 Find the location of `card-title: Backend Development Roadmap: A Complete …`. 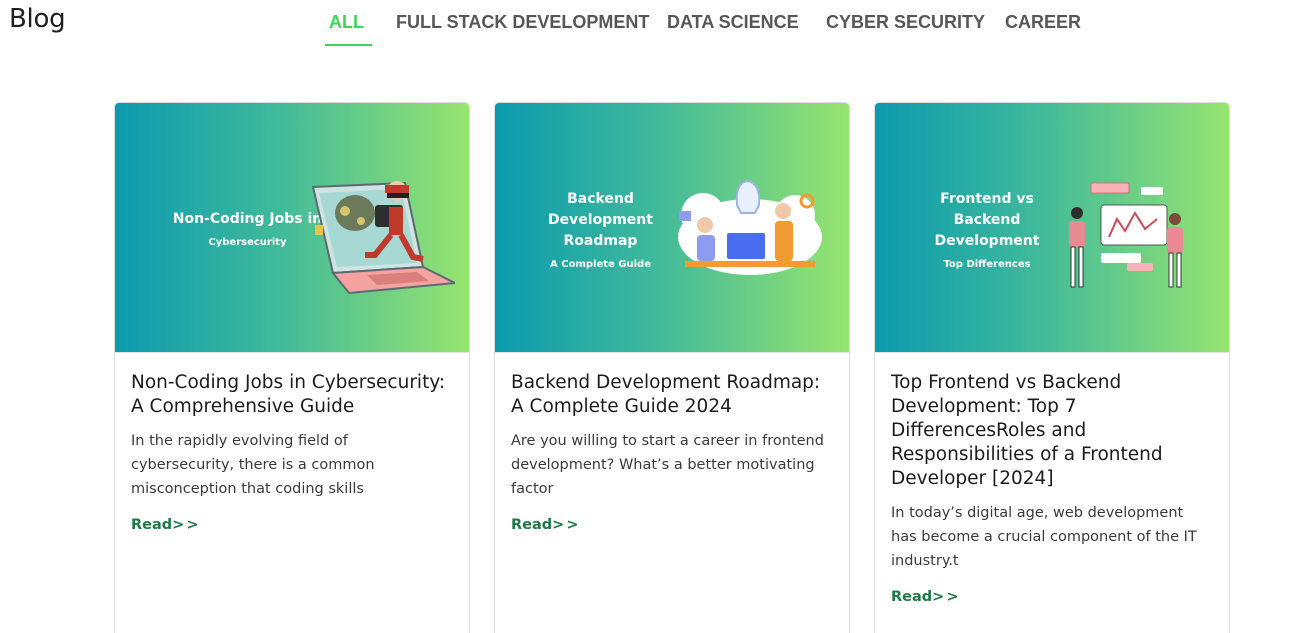

card-title: Backend Development Roadmap: A Complete … is located at coordinates (672, 395).